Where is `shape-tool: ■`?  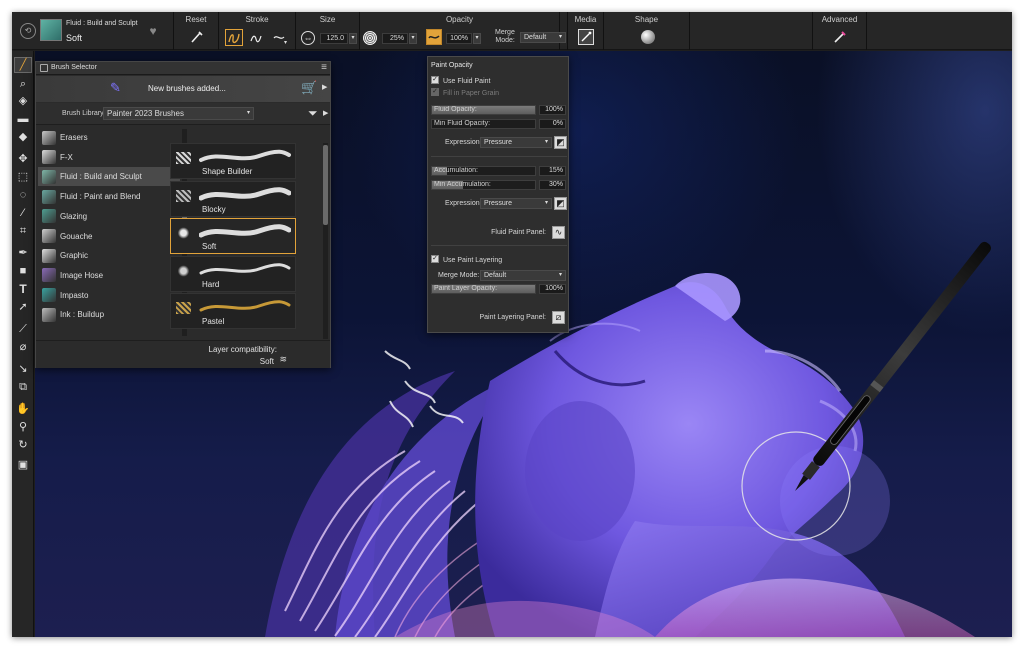
shape-tool: ■ is located at coordinates (23, 271).